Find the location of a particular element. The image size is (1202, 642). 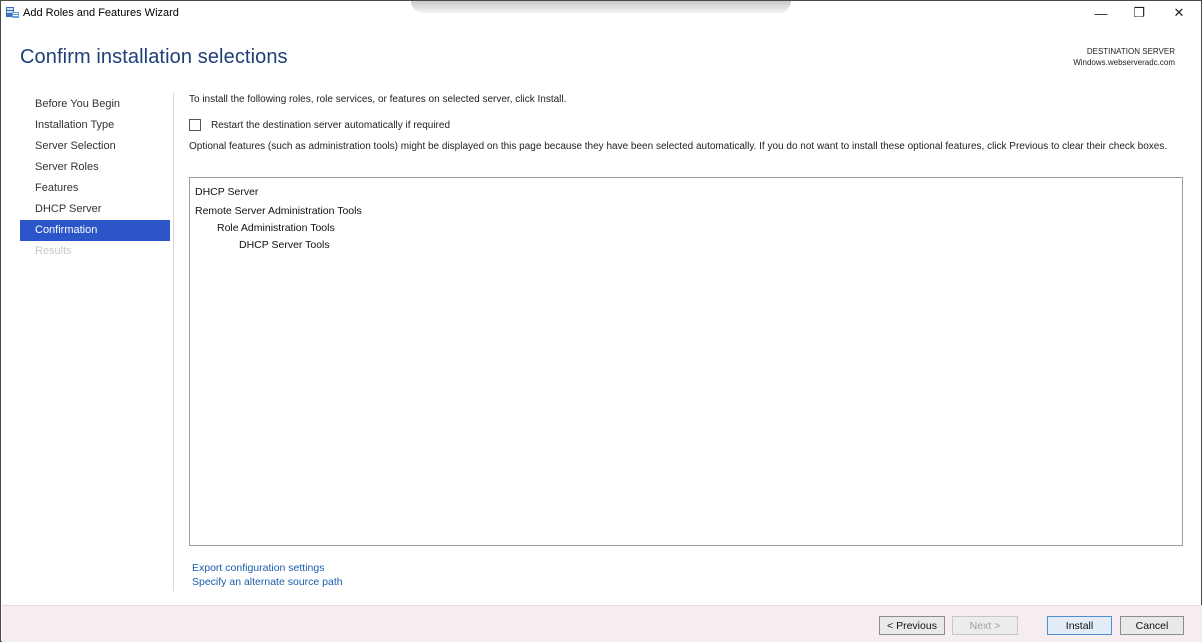

list-item: Remote Server Administration Tools is located at coordinates (278, 211).